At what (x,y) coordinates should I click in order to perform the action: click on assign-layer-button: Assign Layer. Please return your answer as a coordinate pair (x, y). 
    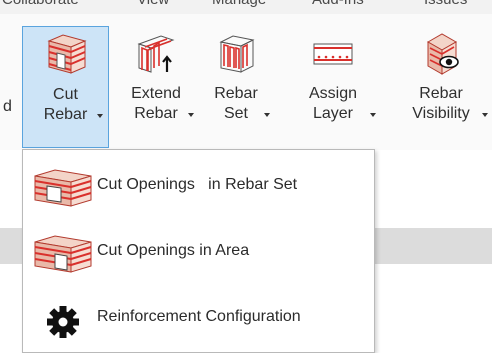
    Looking at the image, I should click on (334, 87).